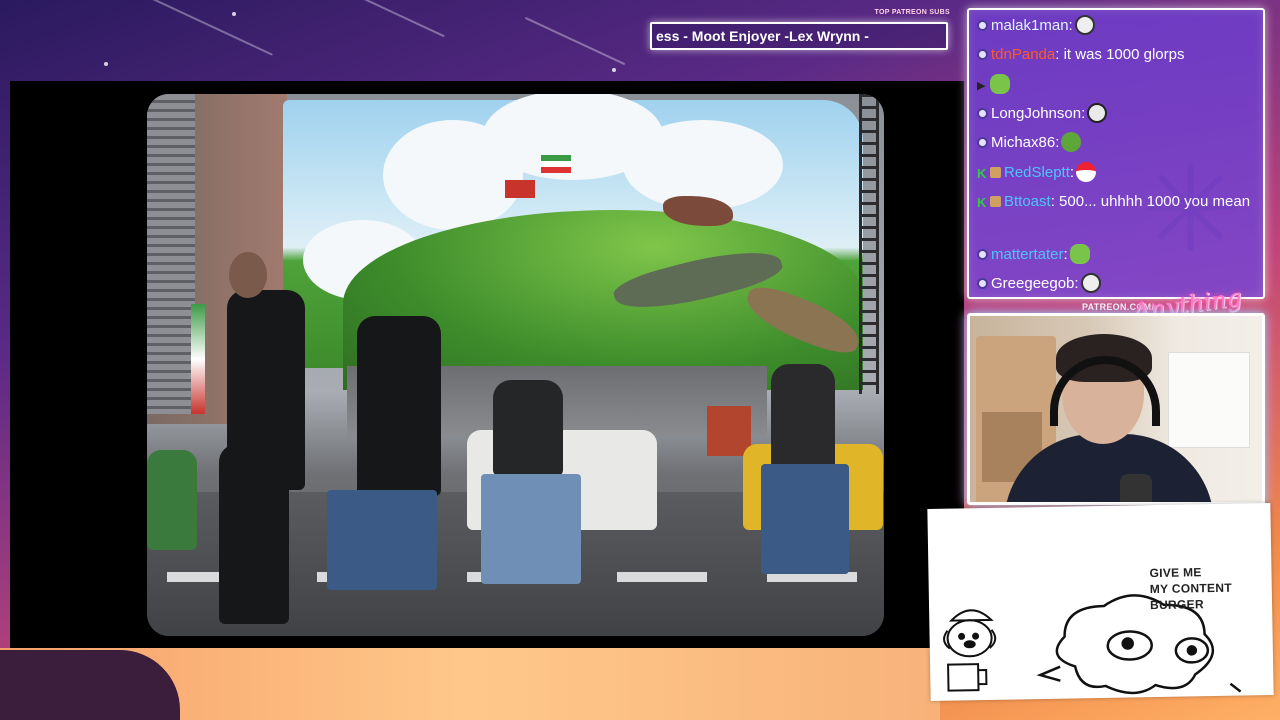  Describe the element at coordinates (1209, 400) in the screenshot. I see `webcam-dresser` at that location.